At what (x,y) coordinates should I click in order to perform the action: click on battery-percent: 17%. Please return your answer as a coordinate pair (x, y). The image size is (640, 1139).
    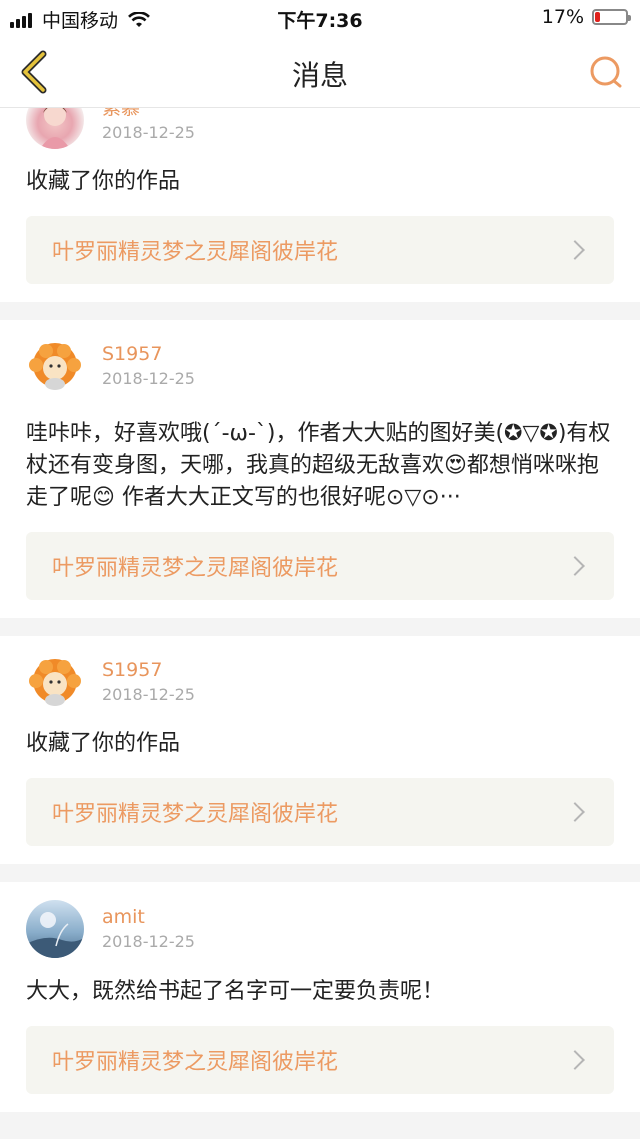
    Looking at the image, I should click on (562, 17).